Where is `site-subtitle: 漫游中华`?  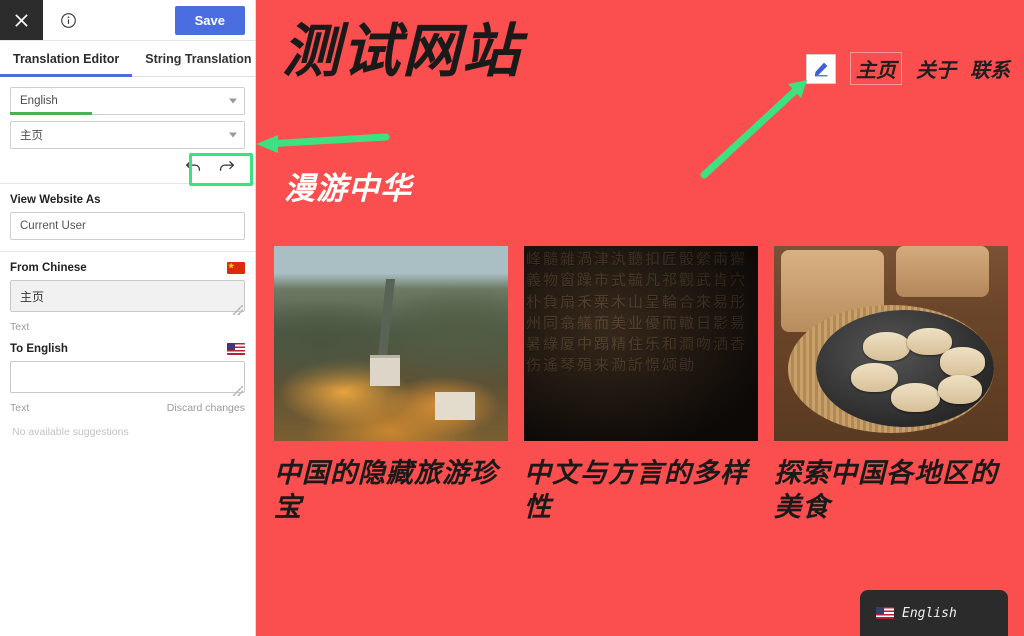
site-subtitle: 漫游中华 is located at coordinates (348, 189).